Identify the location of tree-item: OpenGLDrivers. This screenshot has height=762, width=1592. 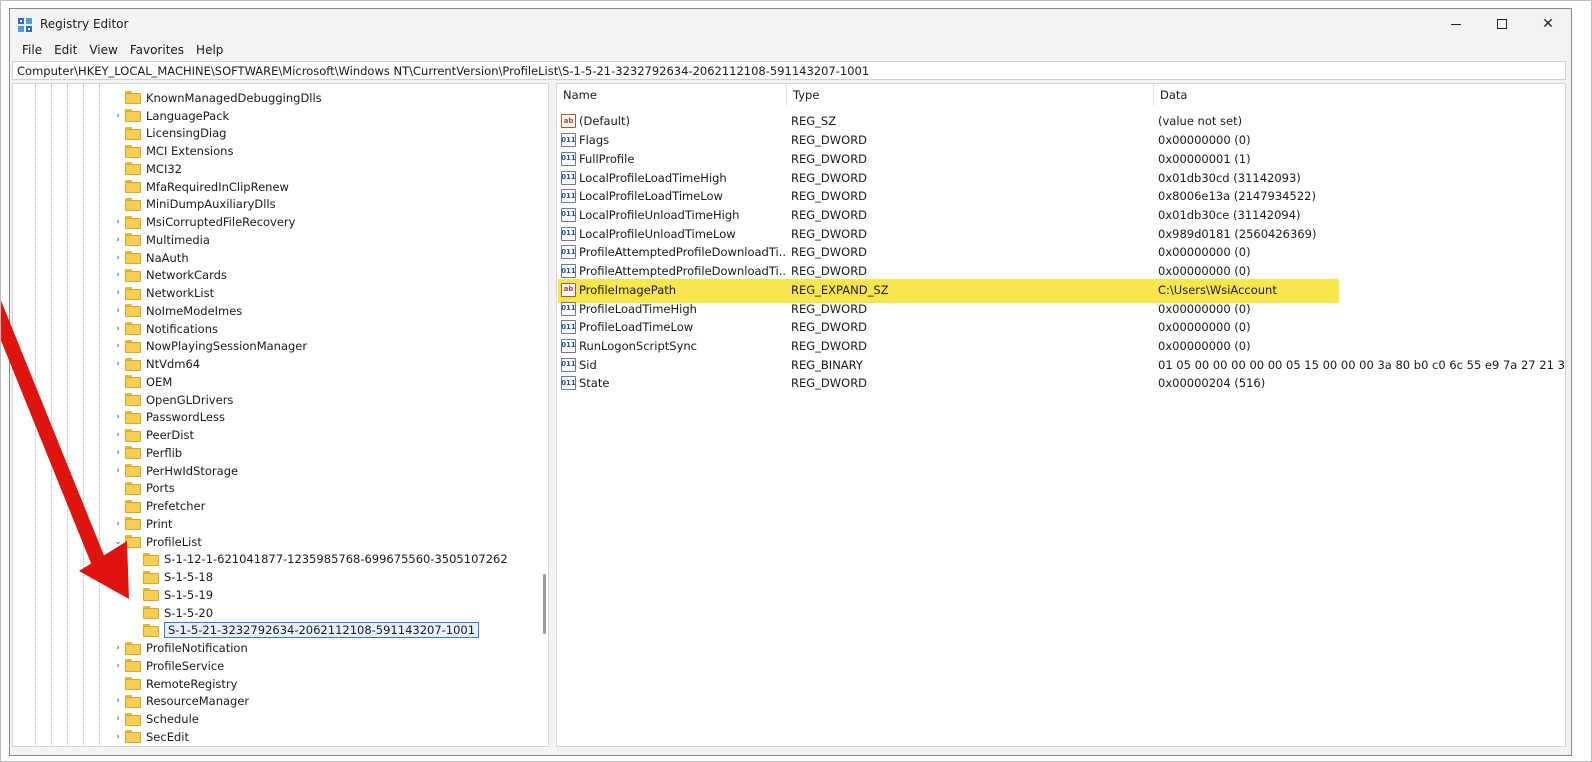
(173, 400).